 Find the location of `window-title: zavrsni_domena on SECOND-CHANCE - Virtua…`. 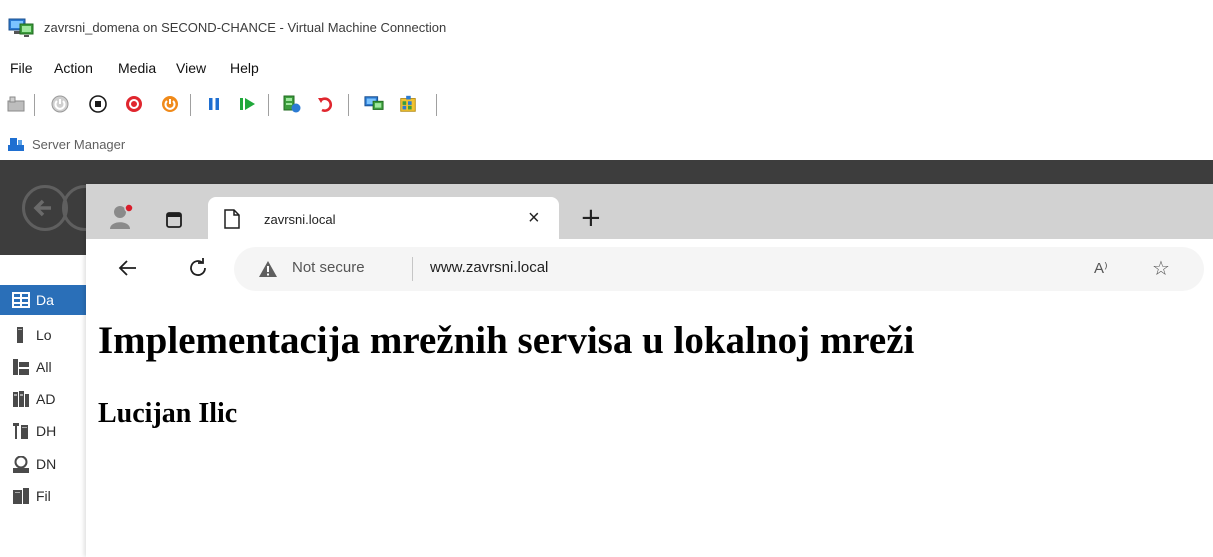

window-title: zavrsni_domena on SECOND-CHANCE - Virtua… is located at coordinates (245, 27).